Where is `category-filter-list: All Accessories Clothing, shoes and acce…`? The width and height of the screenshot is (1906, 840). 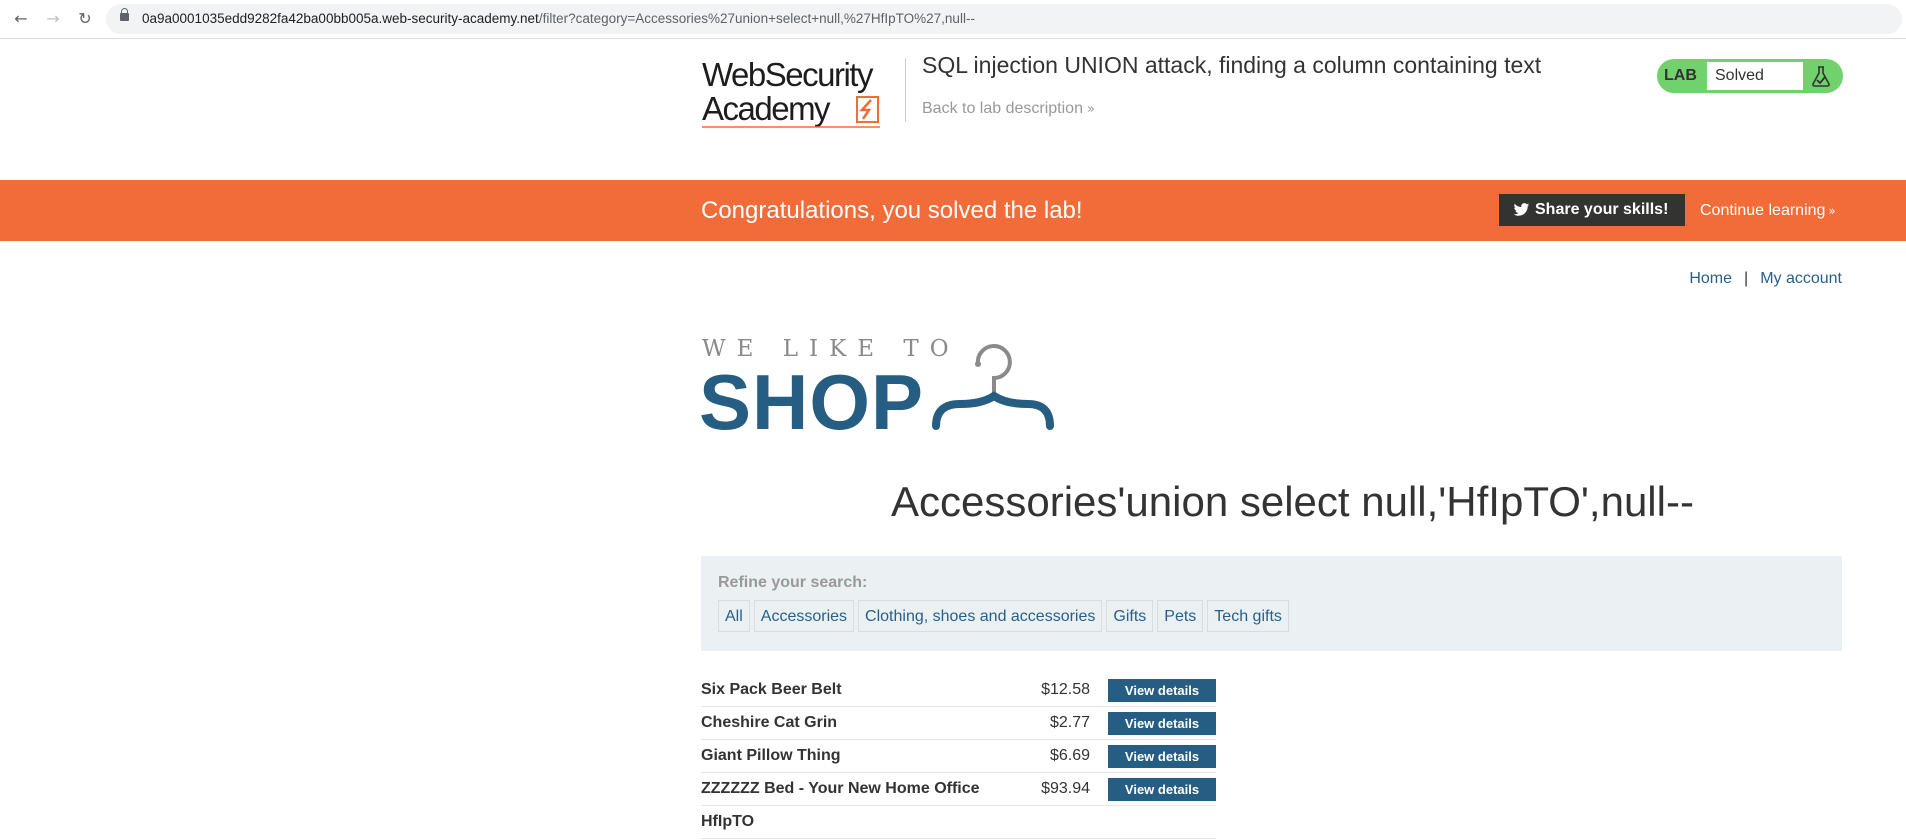
category-filter-list: All Accessories Clothing, shoes and acce… is located at coordinates (1005, 616).